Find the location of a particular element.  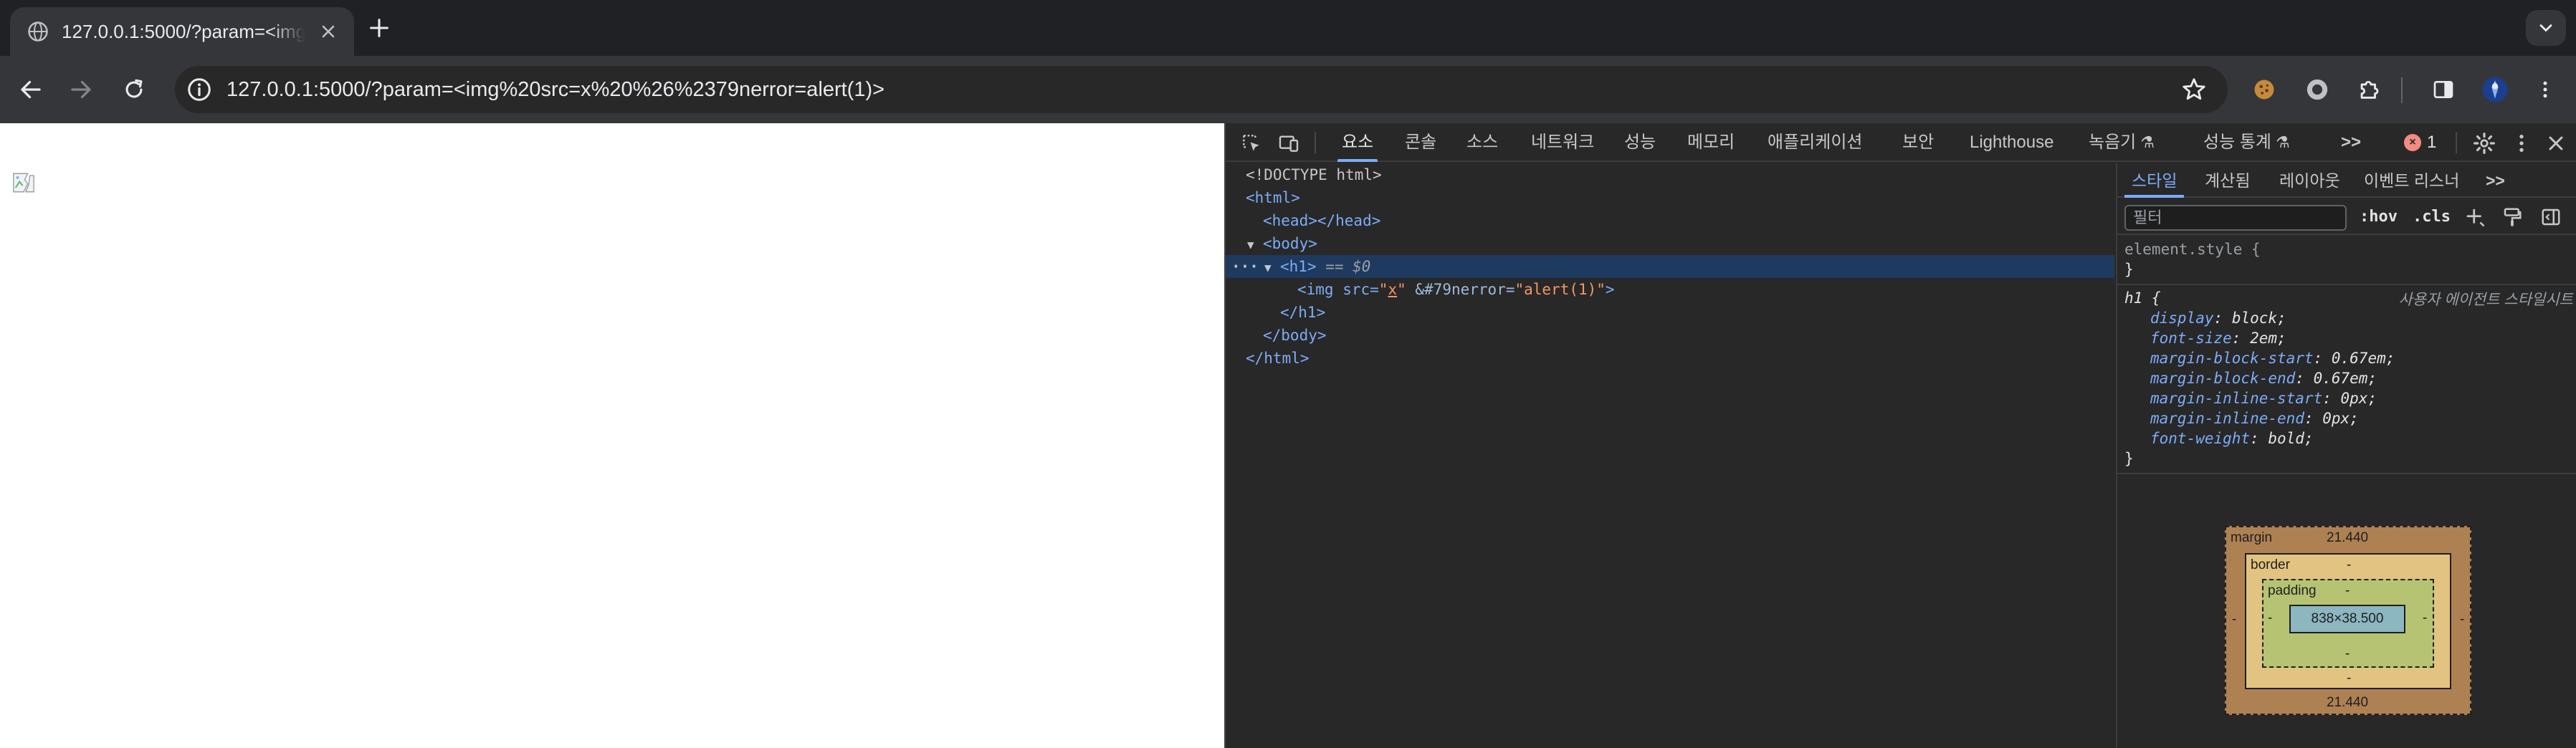

tab-performance: 성능 is located at coordinates (1640, 143).